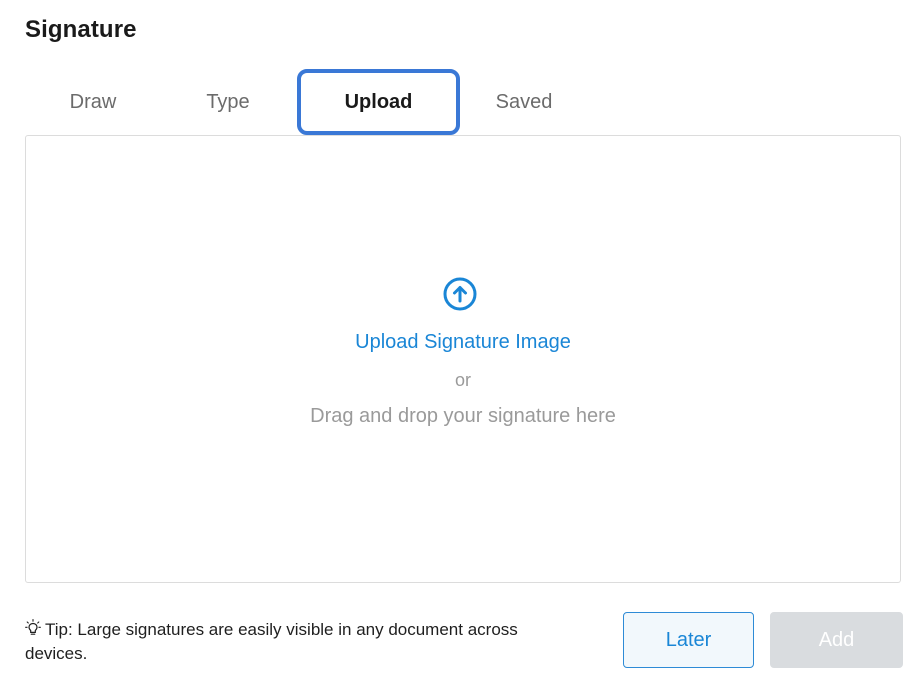  What do you see at coordinates (460, 294) in the screenshot?
I see `upload-arrow-circle-icon` at bounding box center [460, 294].